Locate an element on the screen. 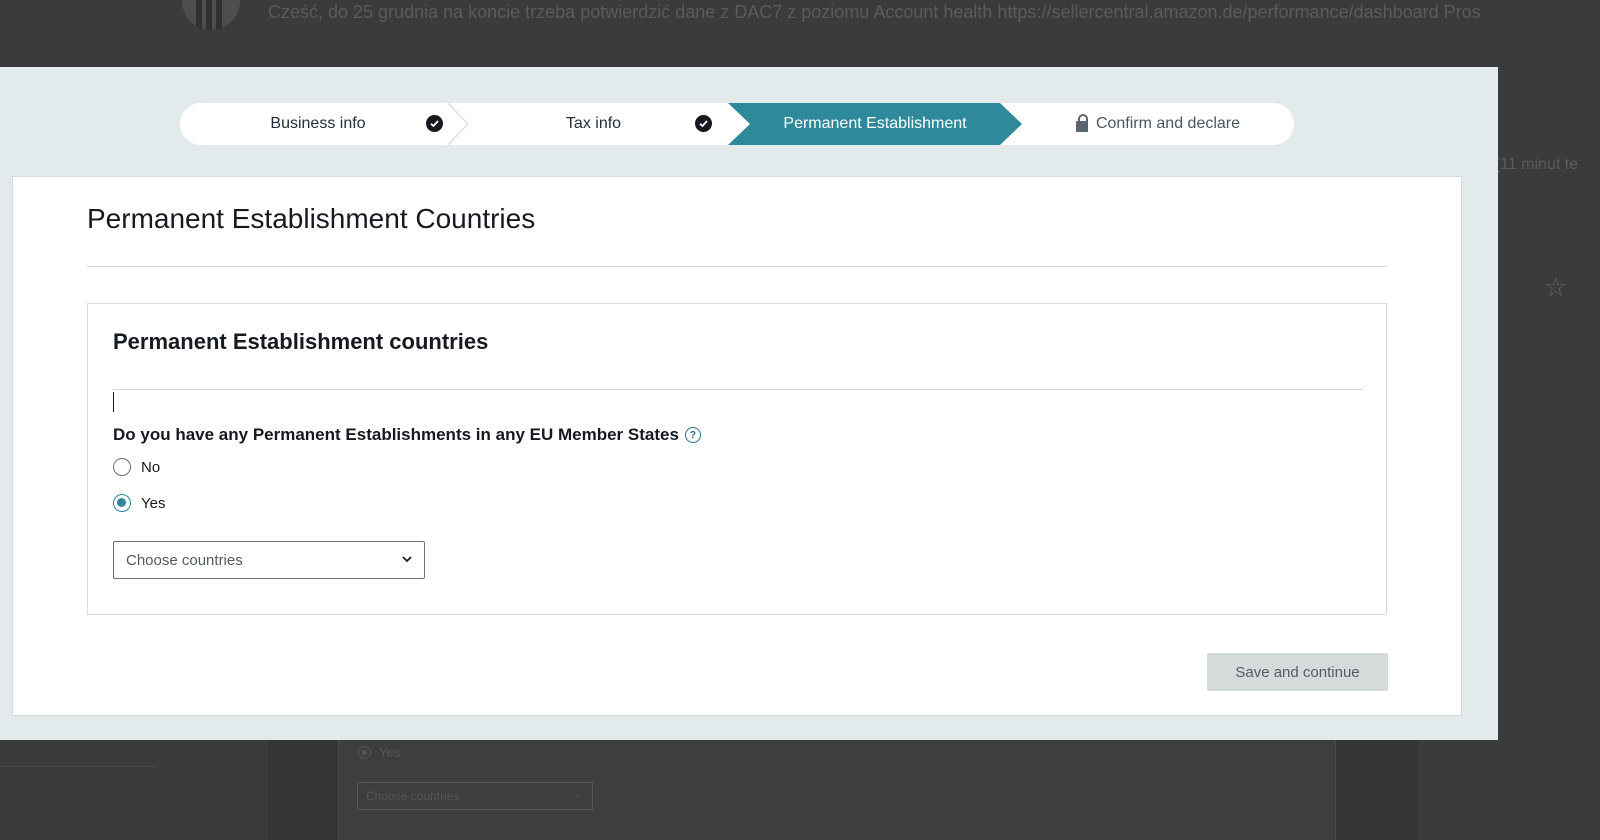  avatar is located at coordinates (211, 15).